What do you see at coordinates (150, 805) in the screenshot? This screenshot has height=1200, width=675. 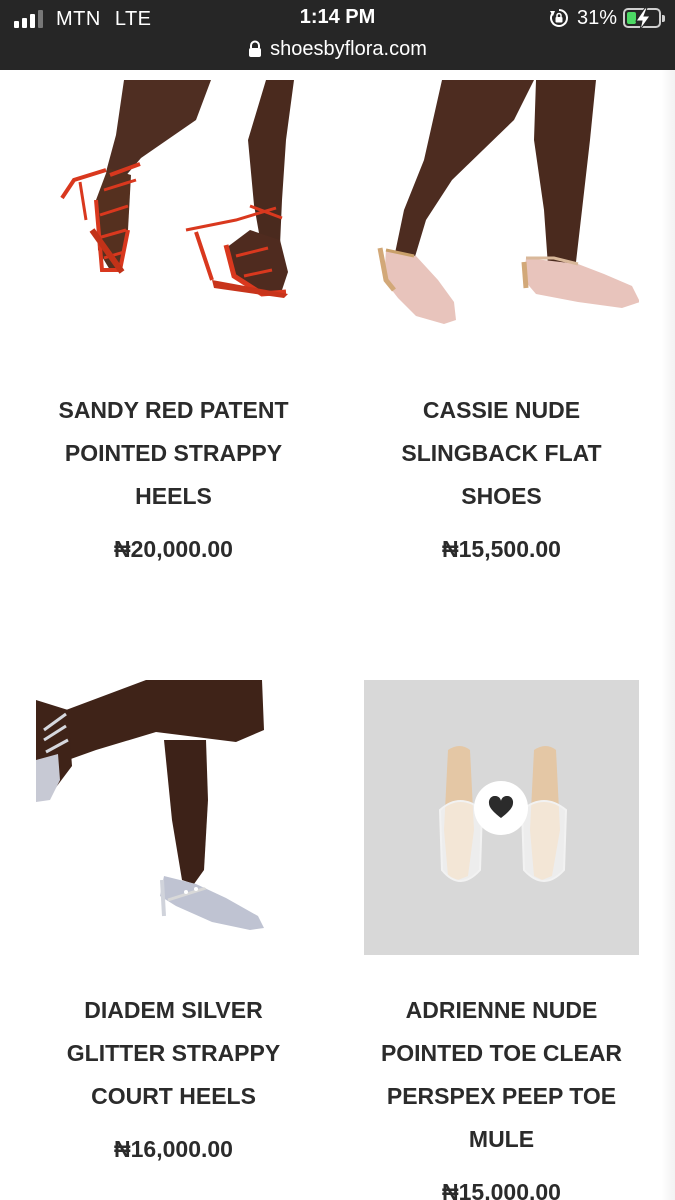 I see `silver-heels-photo` at bounding box center [150, 805].